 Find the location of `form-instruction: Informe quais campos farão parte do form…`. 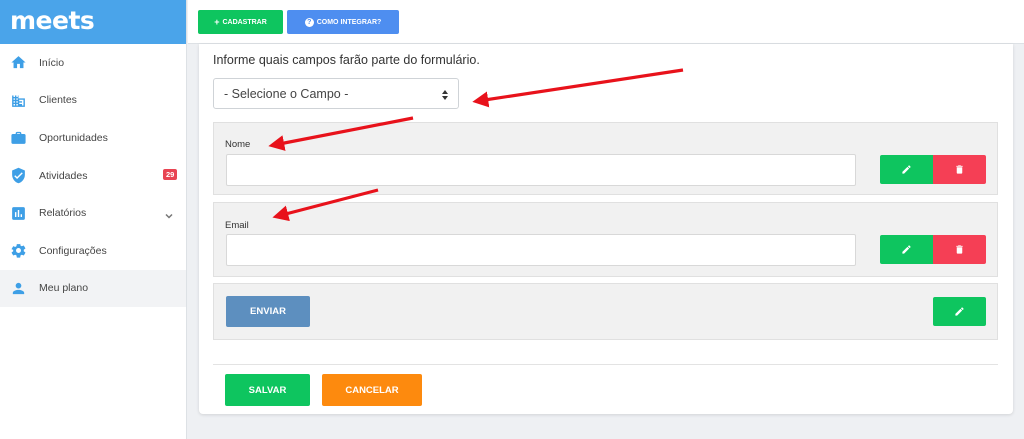

form-instruction: Informe quais campos farão parte do form… is located at coordinates (346, 60).